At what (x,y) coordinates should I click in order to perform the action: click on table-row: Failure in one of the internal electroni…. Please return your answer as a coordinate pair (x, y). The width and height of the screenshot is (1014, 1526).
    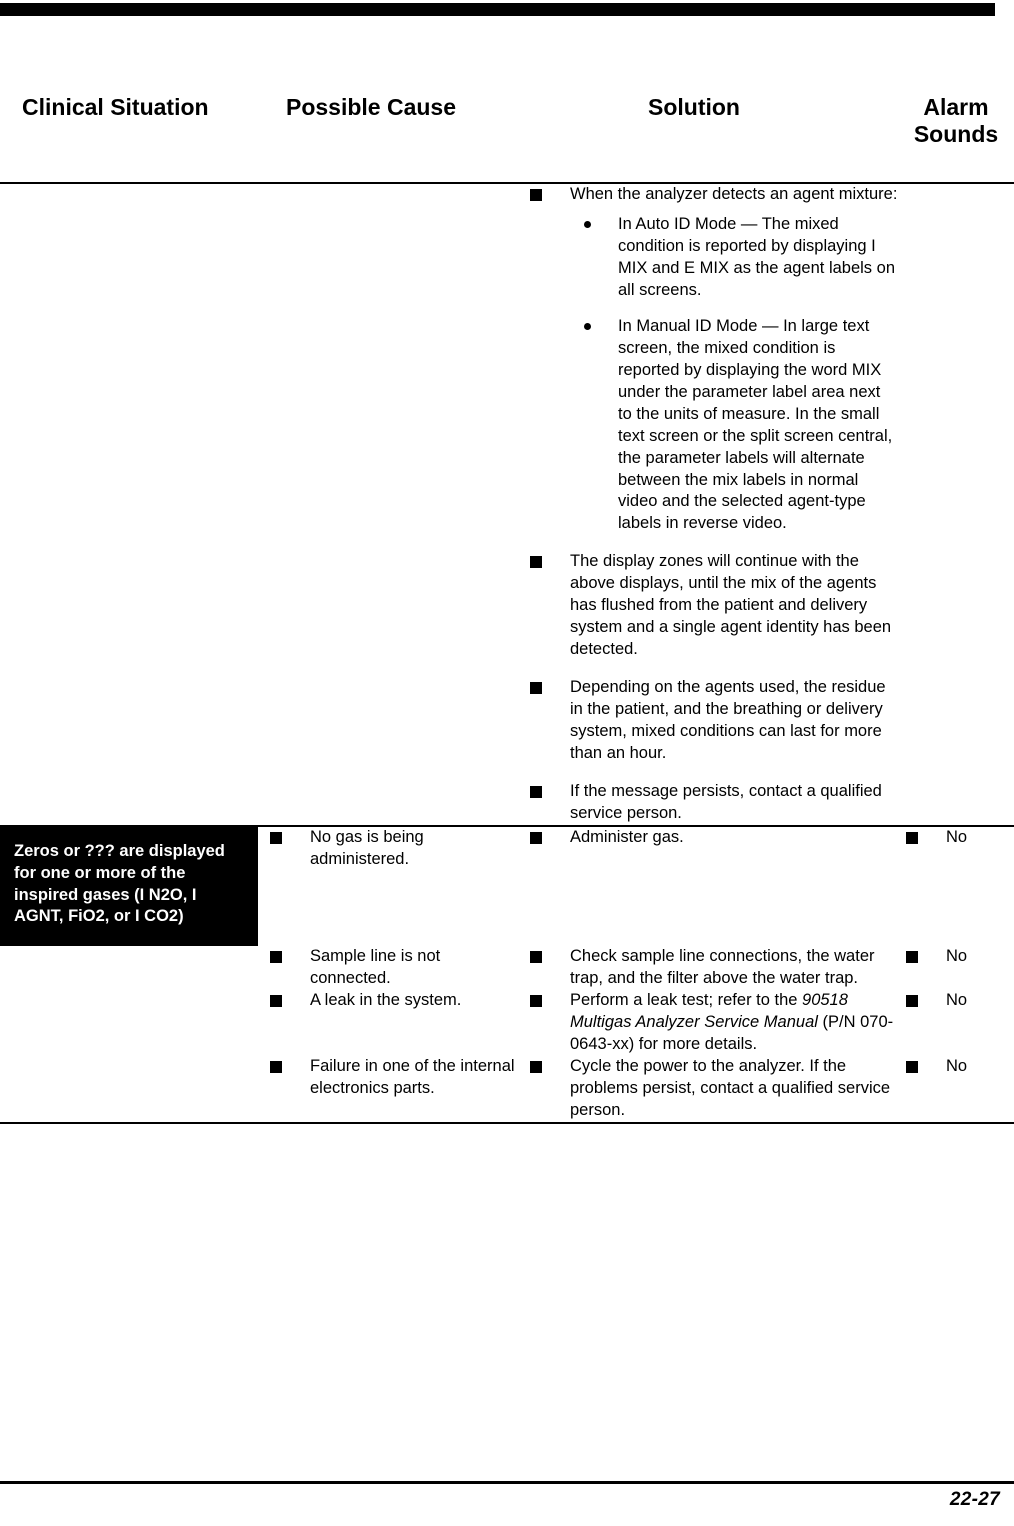
    Looking at the image, I should click on (507, 1089).